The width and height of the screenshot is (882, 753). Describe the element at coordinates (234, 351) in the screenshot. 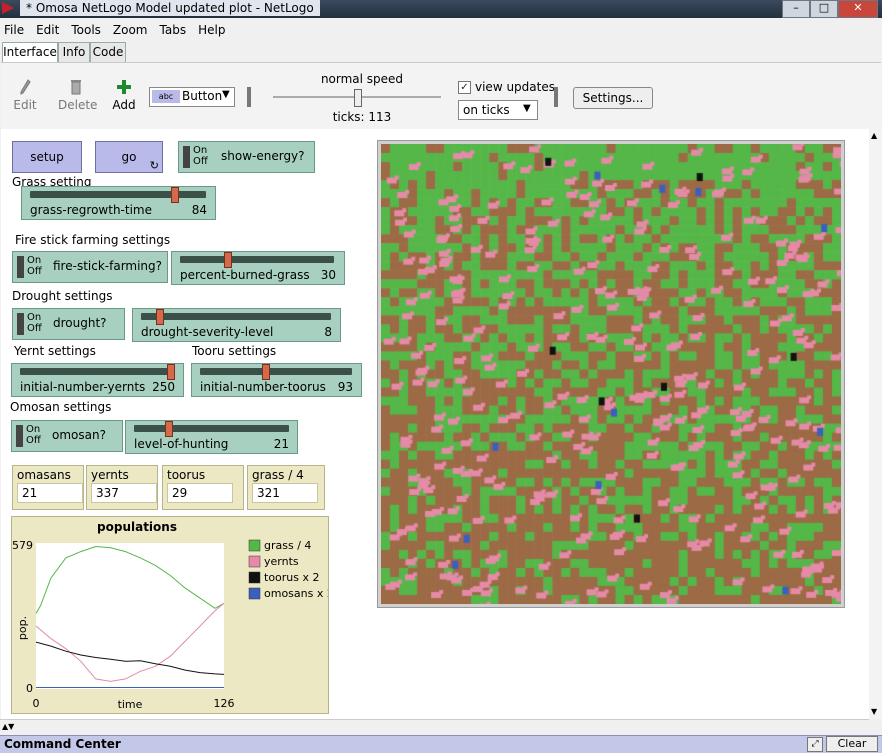

I see `note-tooru: Tooru settings` at that location.